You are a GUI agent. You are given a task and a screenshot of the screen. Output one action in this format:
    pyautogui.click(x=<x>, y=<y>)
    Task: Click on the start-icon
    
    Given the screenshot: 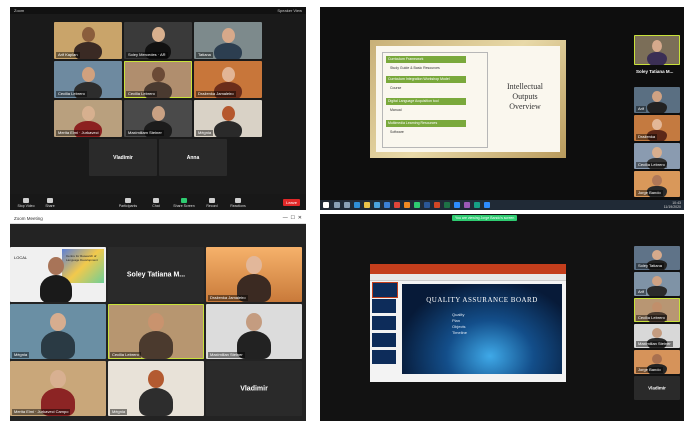 What is the action you would take?
    pyautogui.click(x=326, y=205)
    